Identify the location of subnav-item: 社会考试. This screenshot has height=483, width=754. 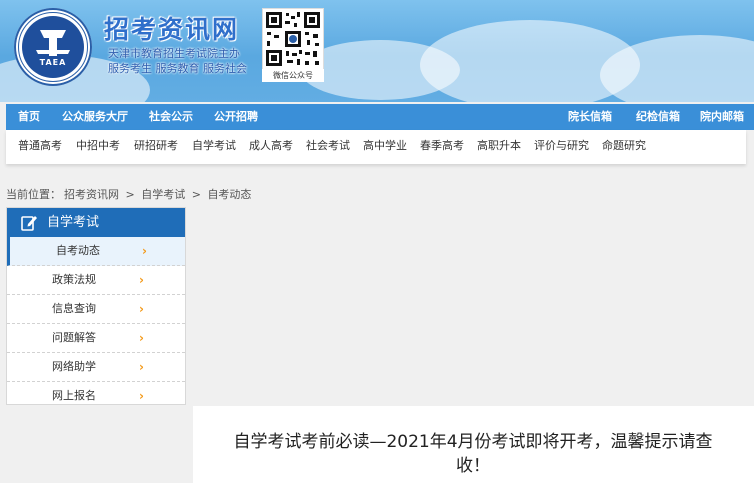
(328, 146).